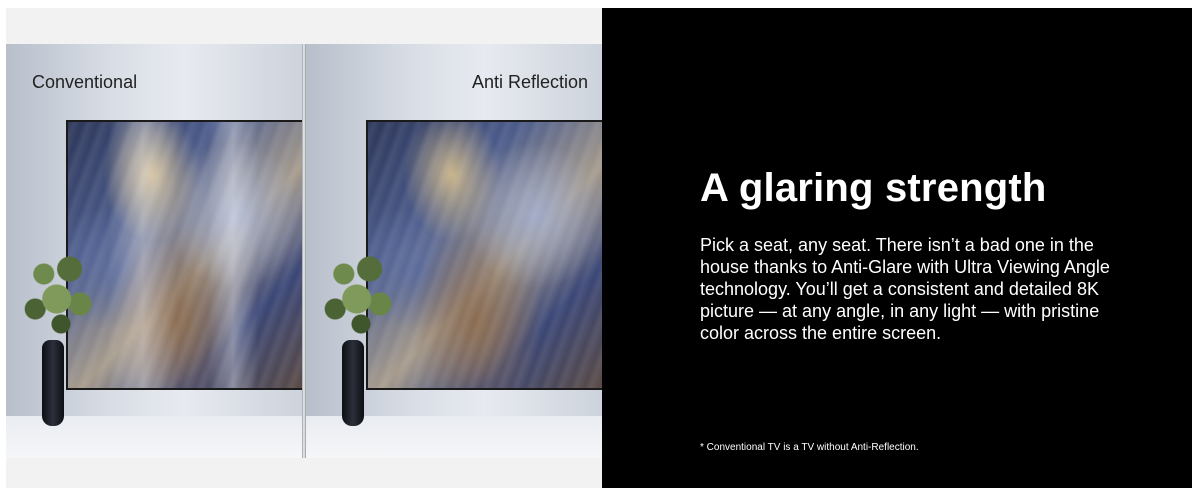 This screenshot has height=488, width=1195. I want to click on anti-reflection-tv-screen, so click(484, 255).